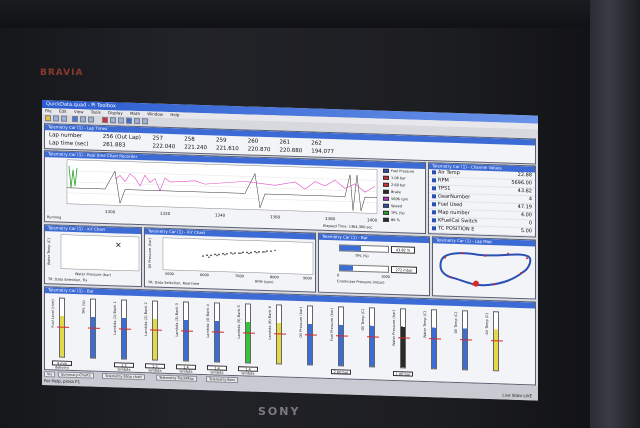  What do you see at coordinates (524, 191) in the screenshot?
I see `channel-value: 43.82` at bounding box center [524, 191].